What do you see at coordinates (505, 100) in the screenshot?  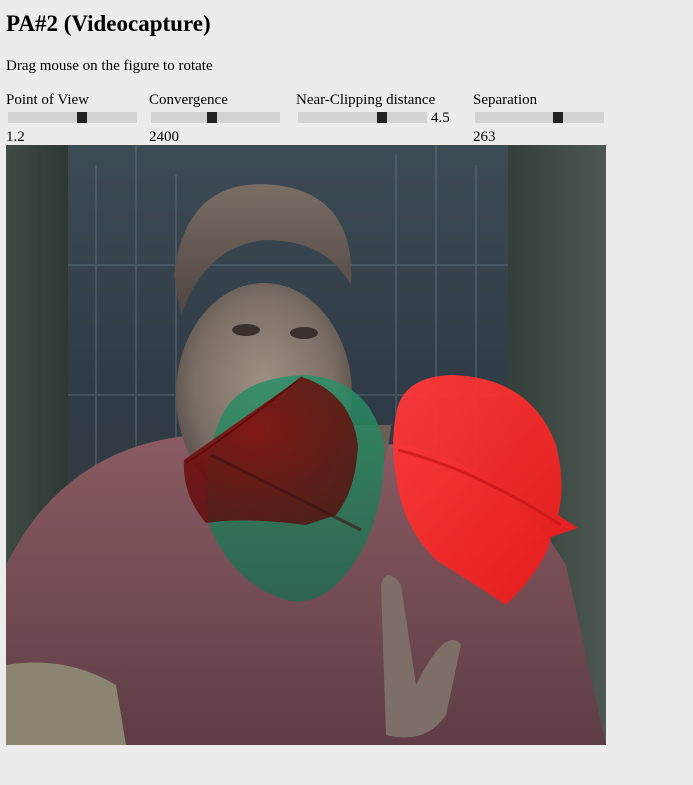 I see `separation-label: Separation` at bounding box center [505, 100].